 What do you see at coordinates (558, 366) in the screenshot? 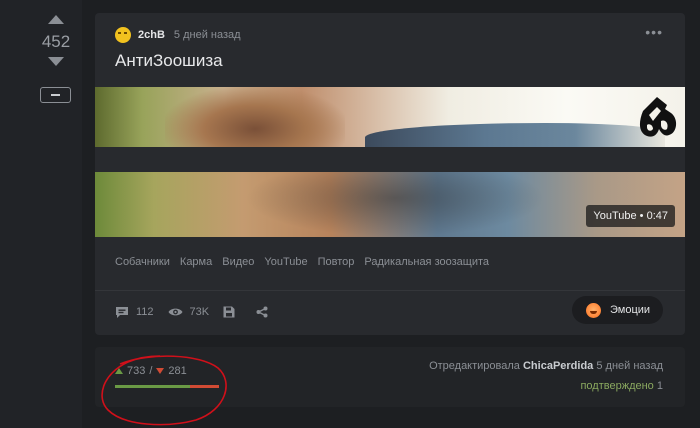
I see `editor-name: ChicaPerdida` at bounding box center [558, 366].